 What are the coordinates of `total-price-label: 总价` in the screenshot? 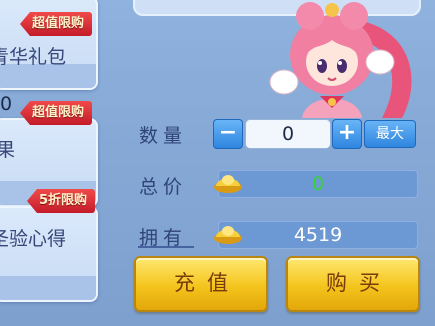 It's located at (163, 187).